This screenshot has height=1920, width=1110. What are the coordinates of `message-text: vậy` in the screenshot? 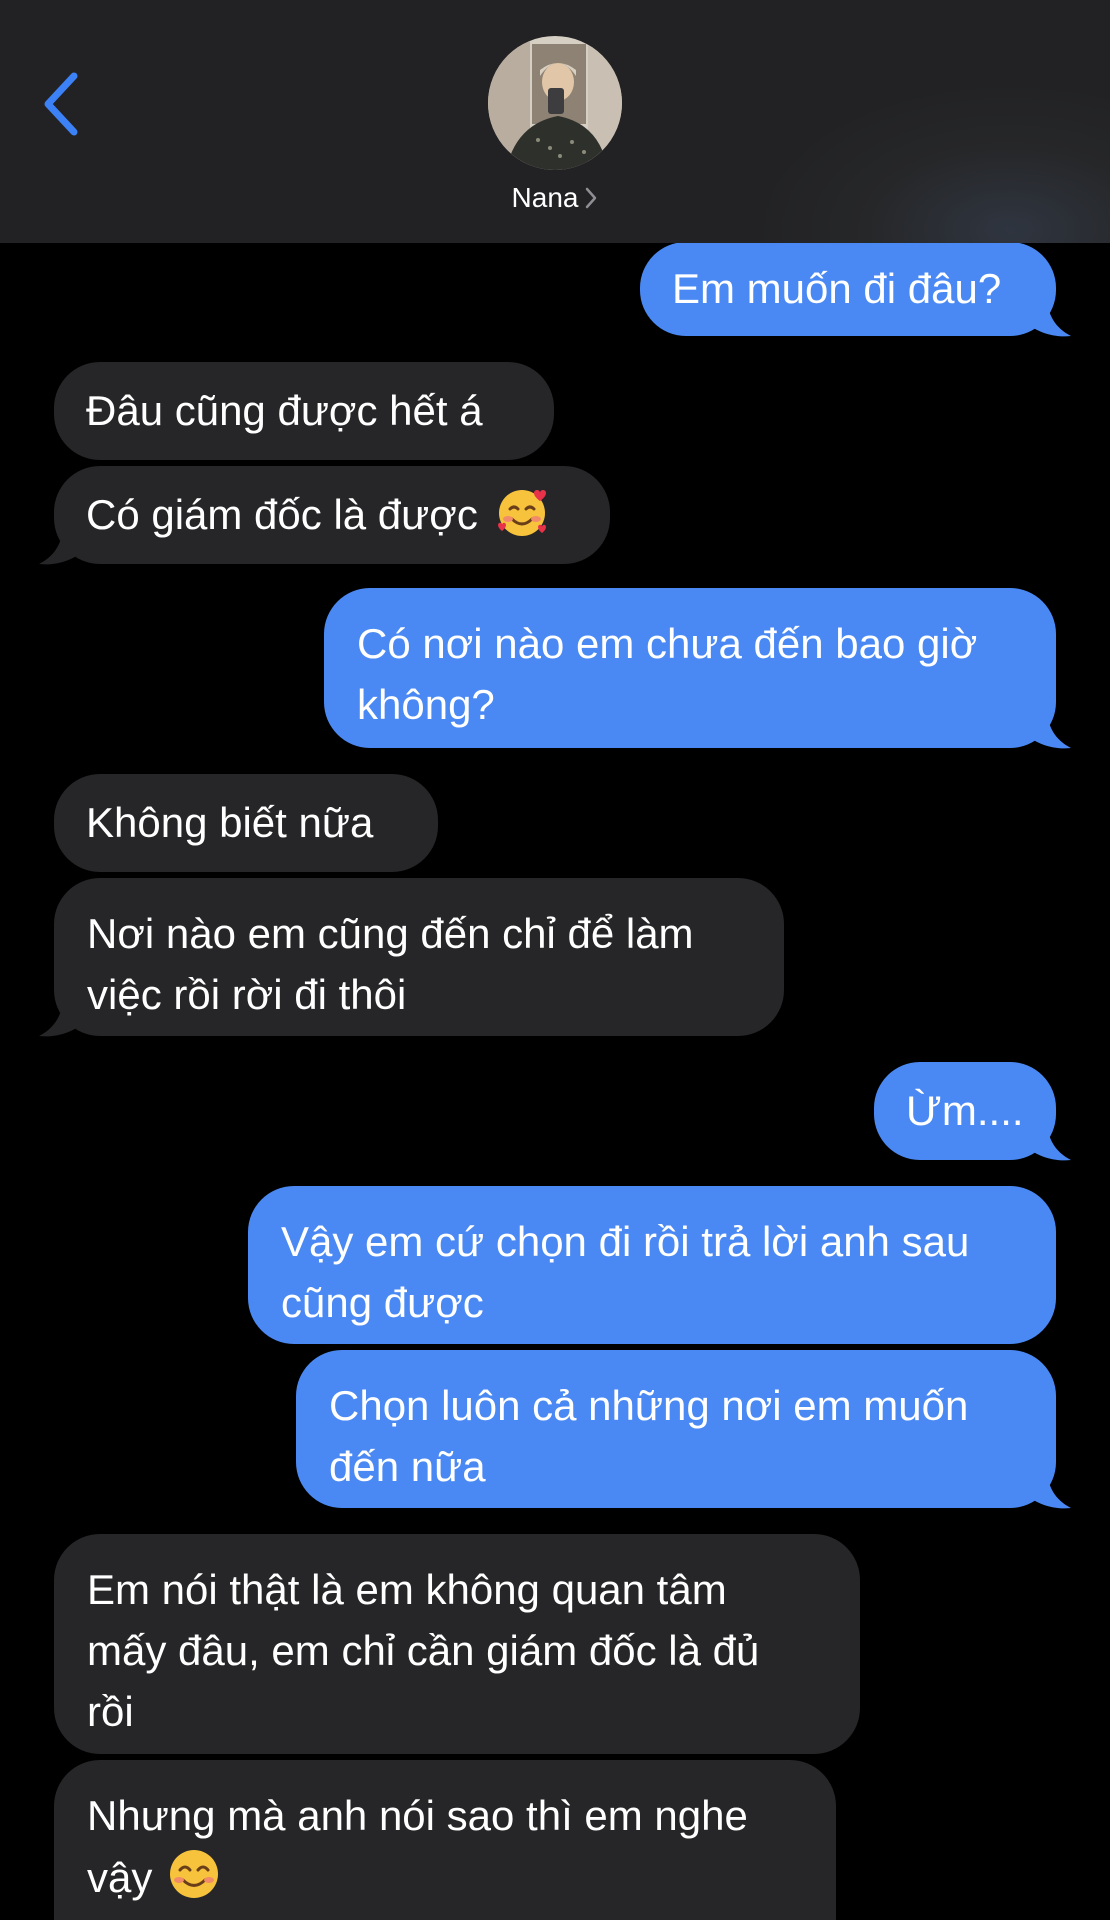 It's located at (120, 1877).